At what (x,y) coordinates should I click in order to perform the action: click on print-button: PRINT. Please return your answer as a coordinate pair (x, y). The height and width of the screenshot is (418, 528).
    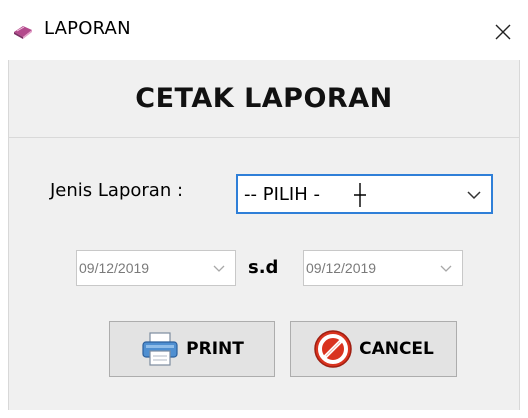
    Looking at the image, I should click on (192, 349).